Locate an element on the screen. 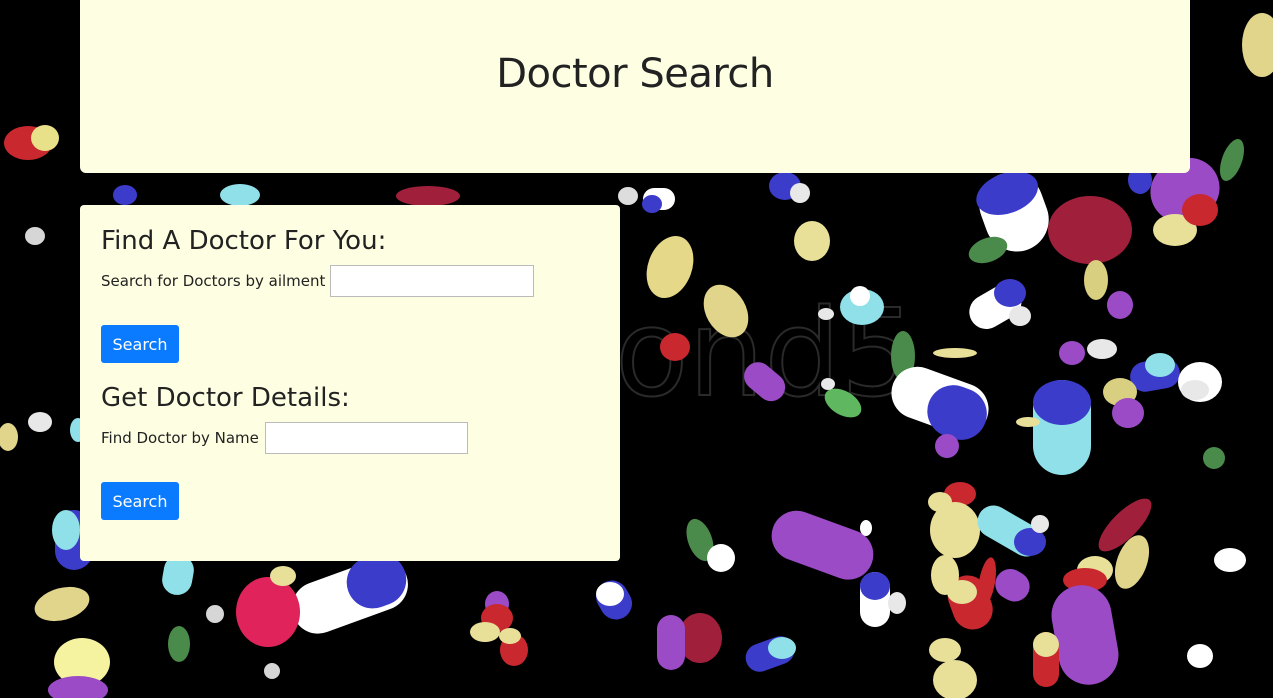 This screenshot has width=1273, height=698. doctor-name-label: Find Doctor by Name is located at coordinates (180, 438).